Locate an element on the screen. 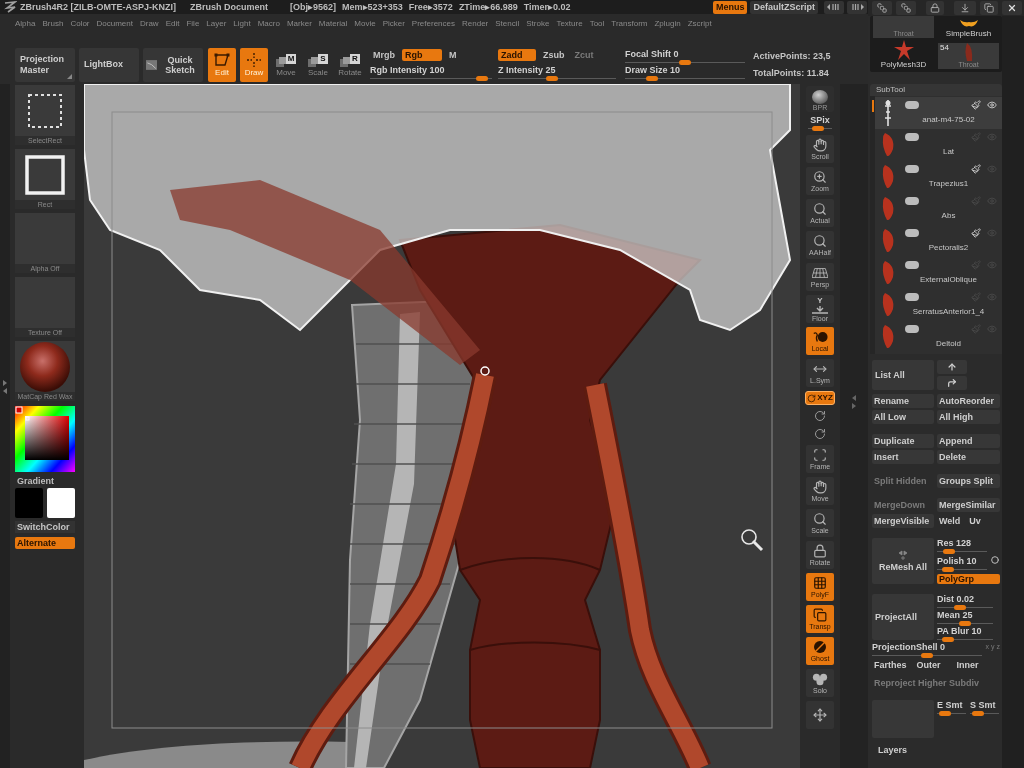 The width and height of the screenshot is (1024, 768). scrollbar-track is located at coordinates (872, 225).